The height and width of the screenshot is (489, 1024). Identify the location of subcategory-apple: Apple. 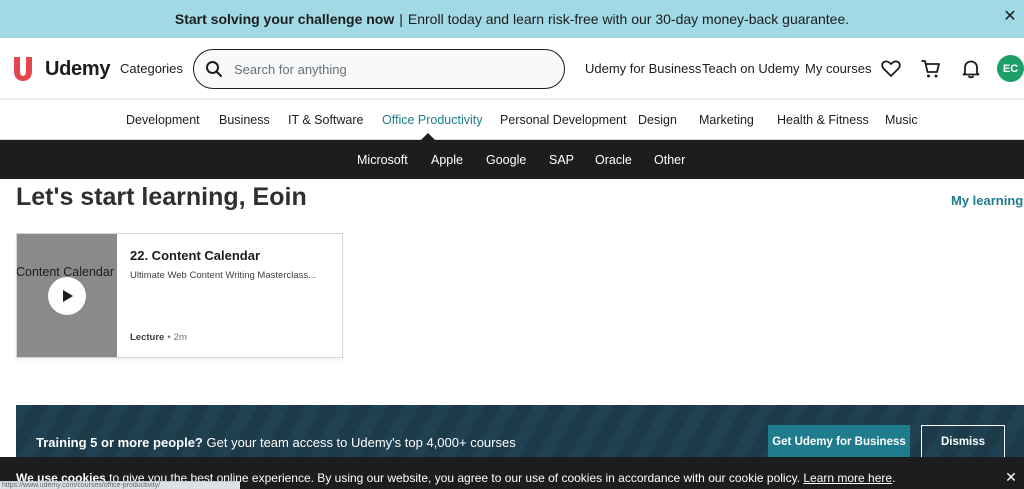
(447, 160).